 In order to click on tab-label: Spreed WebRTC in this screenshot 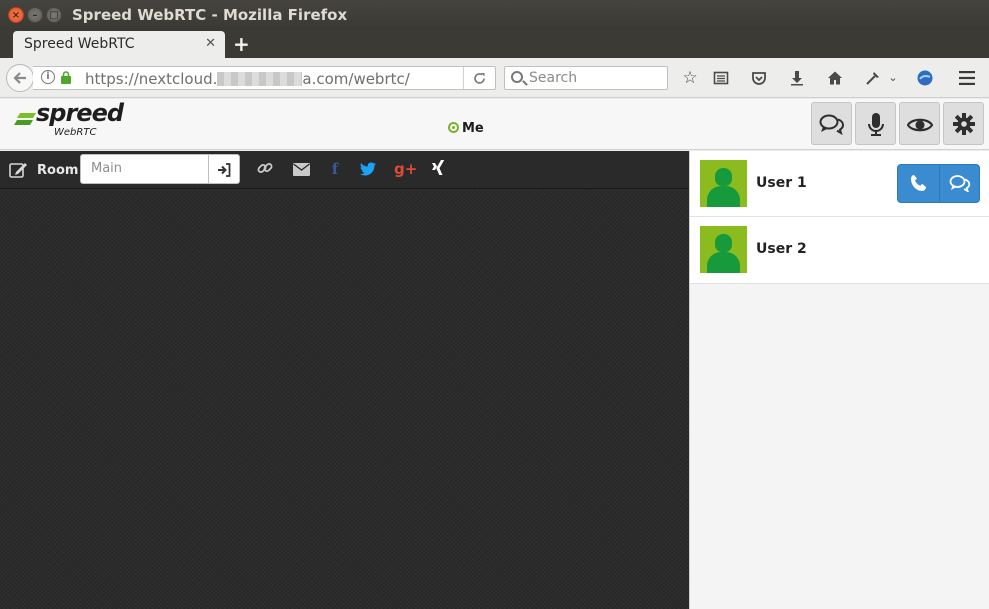, I will do `click(79, 44)`.